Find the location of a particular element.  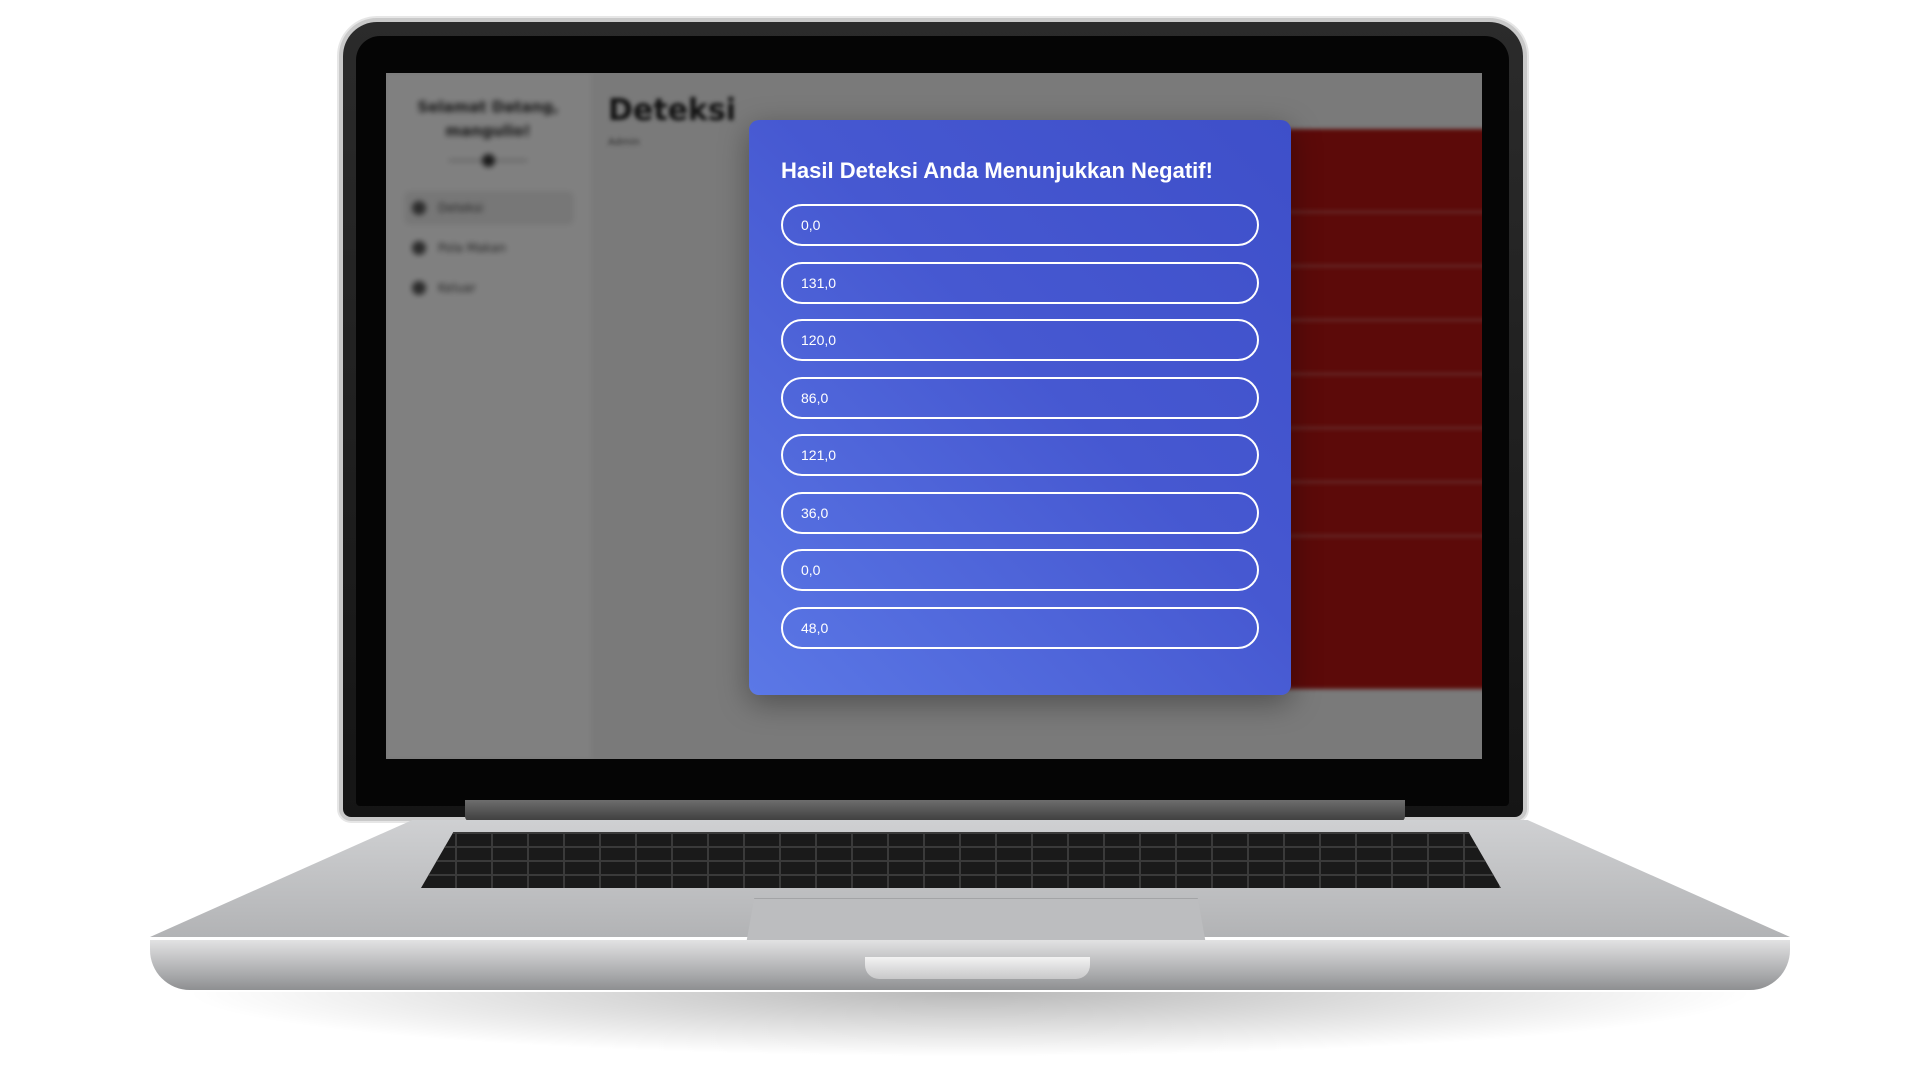

result-field: 48,0 is located at coordinates (1020, 627).